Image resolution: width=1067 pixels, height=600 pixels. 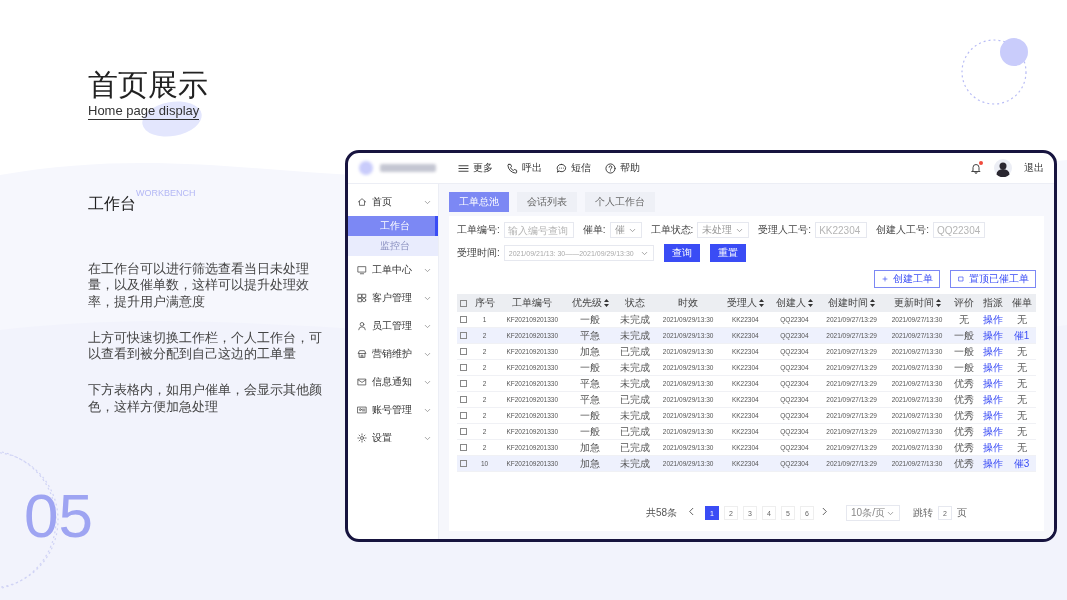 What do you see at coordinates (362, 326) in the screenshot?
I see `user-icon` at bounding box center [362, 326].